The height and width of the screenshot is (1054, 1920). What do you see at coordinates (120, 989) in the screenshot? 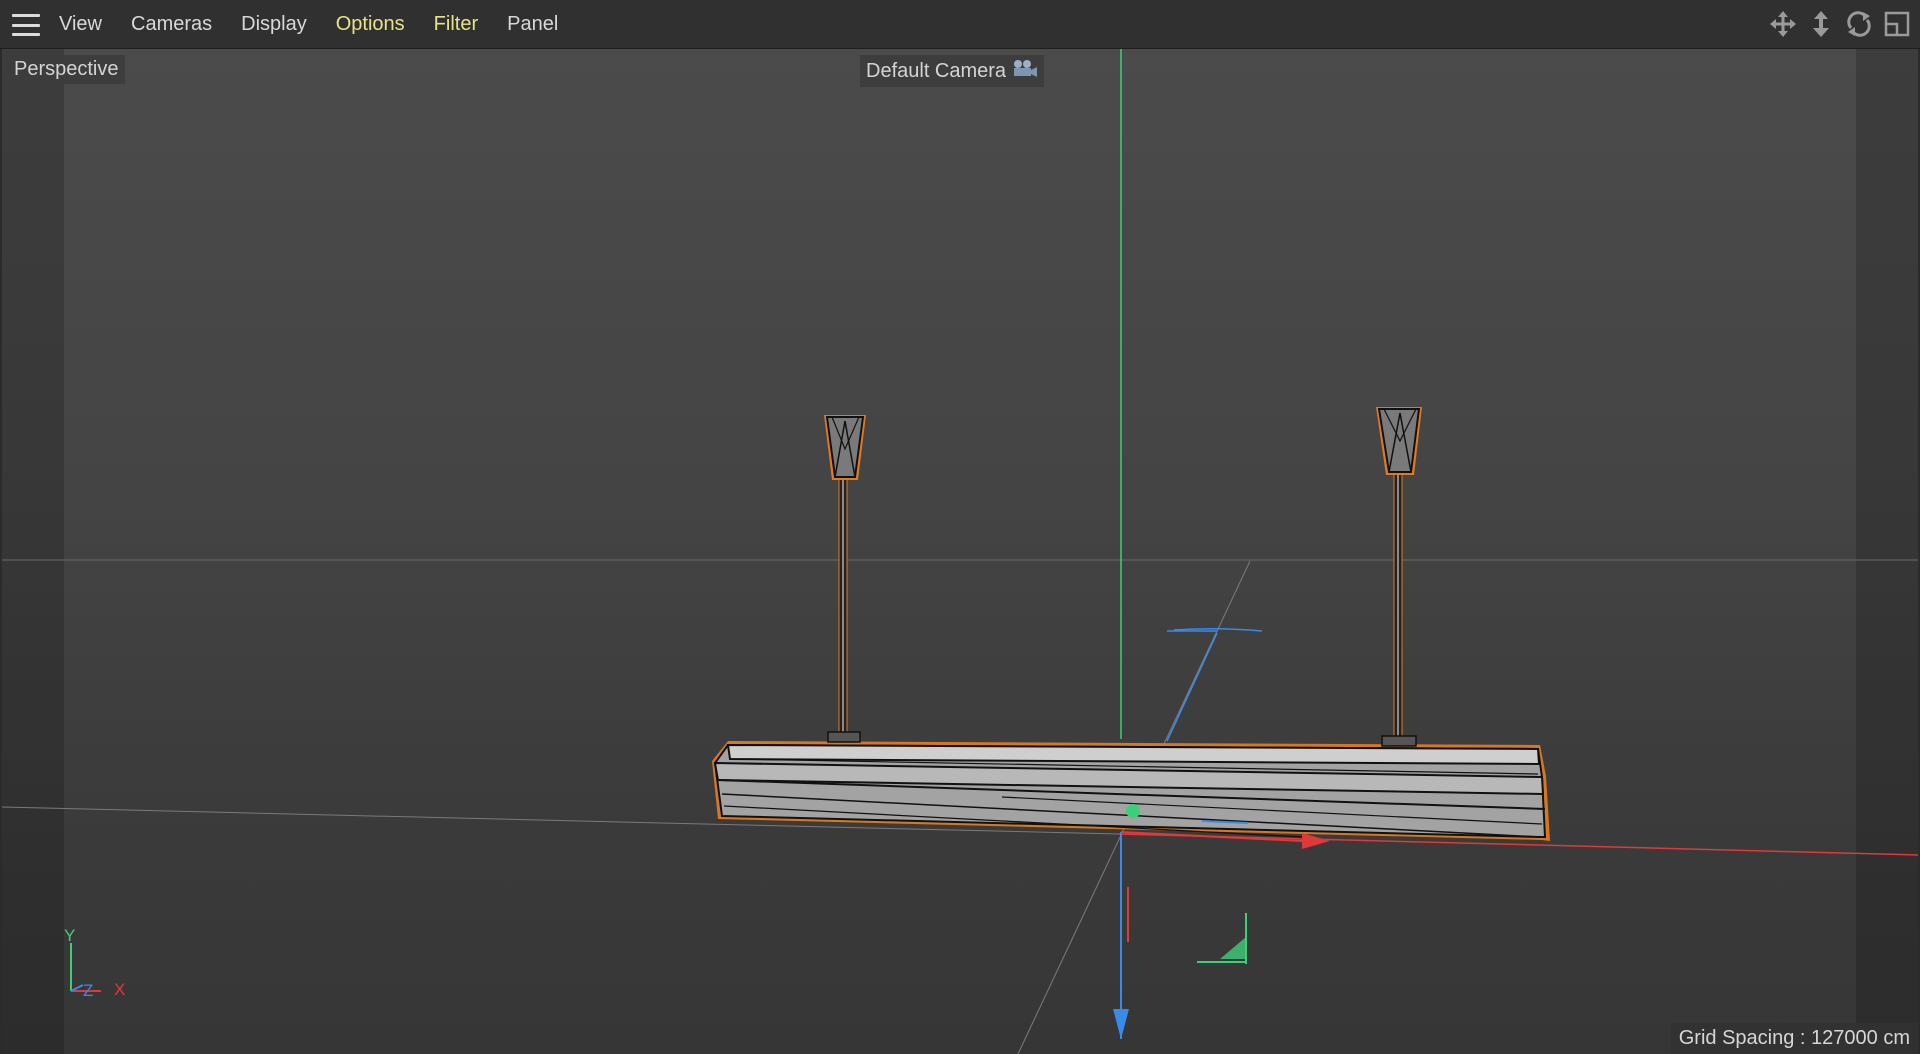
I see `axis-x-label: X` at bounding box center [120, 989].